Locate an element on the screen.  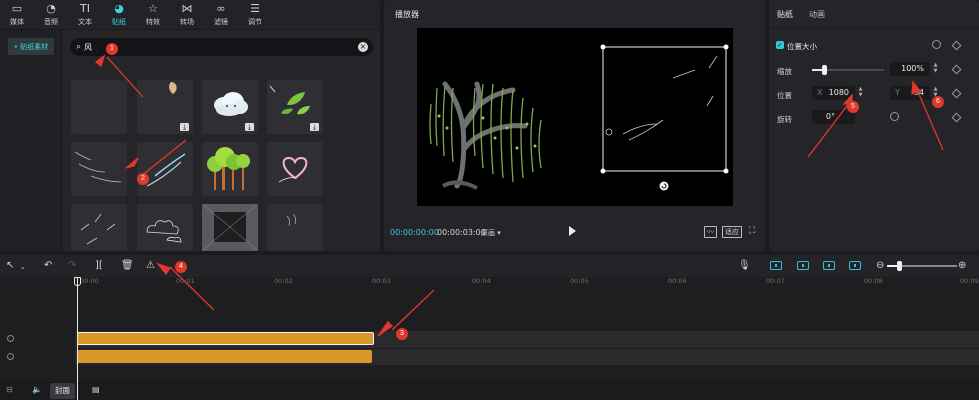
video-canvas is located at coordinates (575, 117).